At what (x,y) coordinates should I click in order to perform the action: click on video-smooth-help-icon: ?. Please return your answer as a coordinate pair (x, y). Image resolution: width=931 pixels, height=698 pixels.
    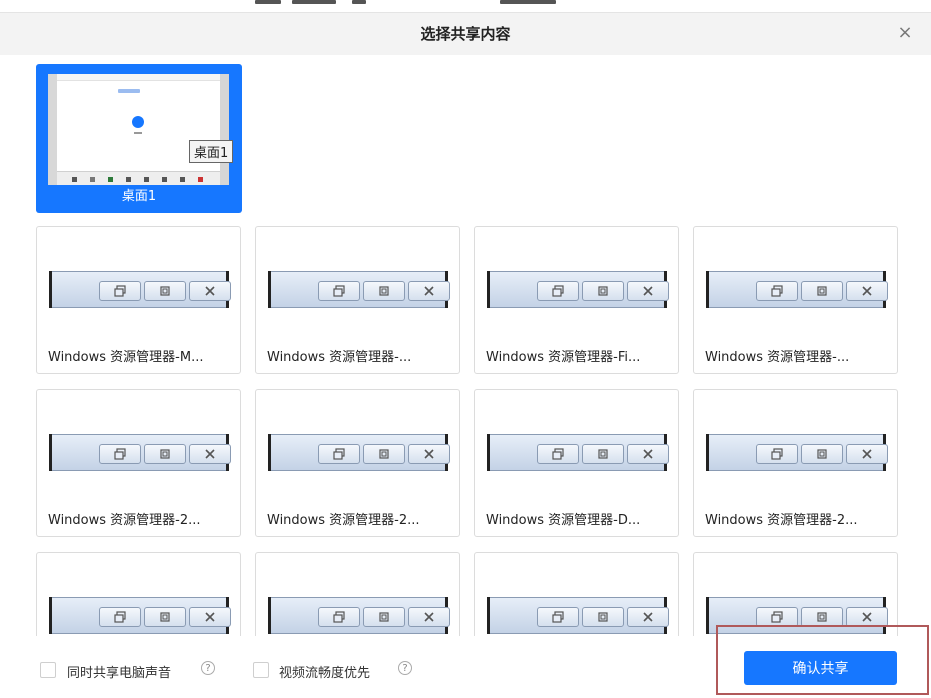
    Looking at the image, I should click on (405, 668).